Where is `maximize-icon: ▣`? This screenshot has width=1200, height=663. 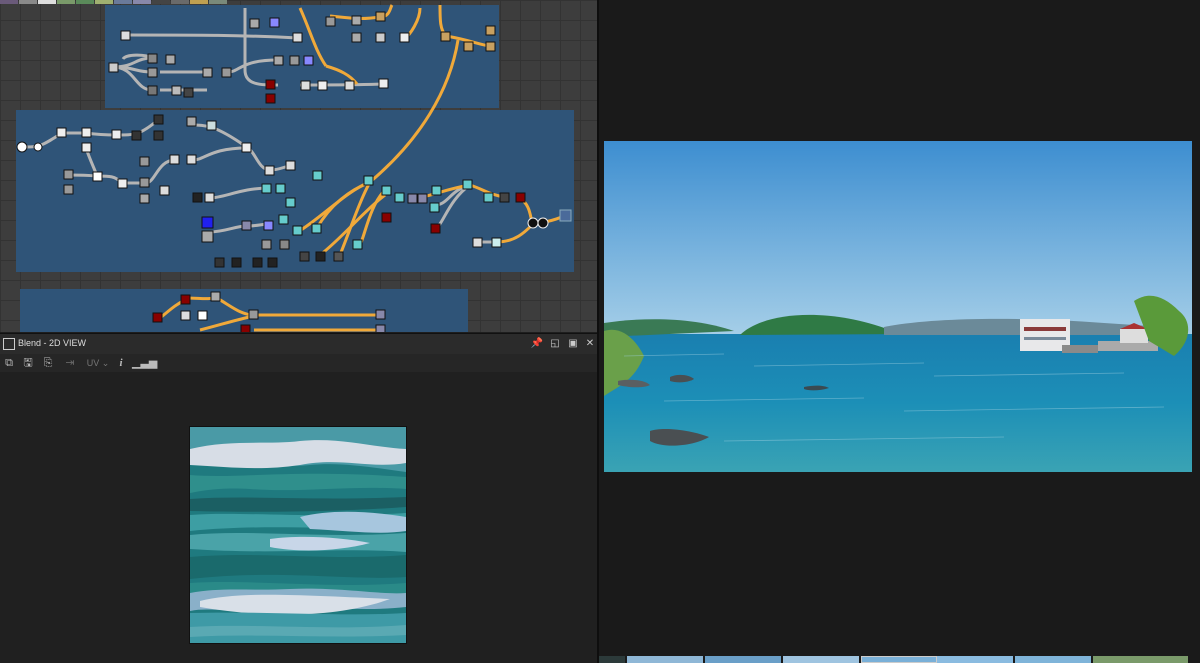
maximize-icon: ▣ is located at coordinates (573, 344).